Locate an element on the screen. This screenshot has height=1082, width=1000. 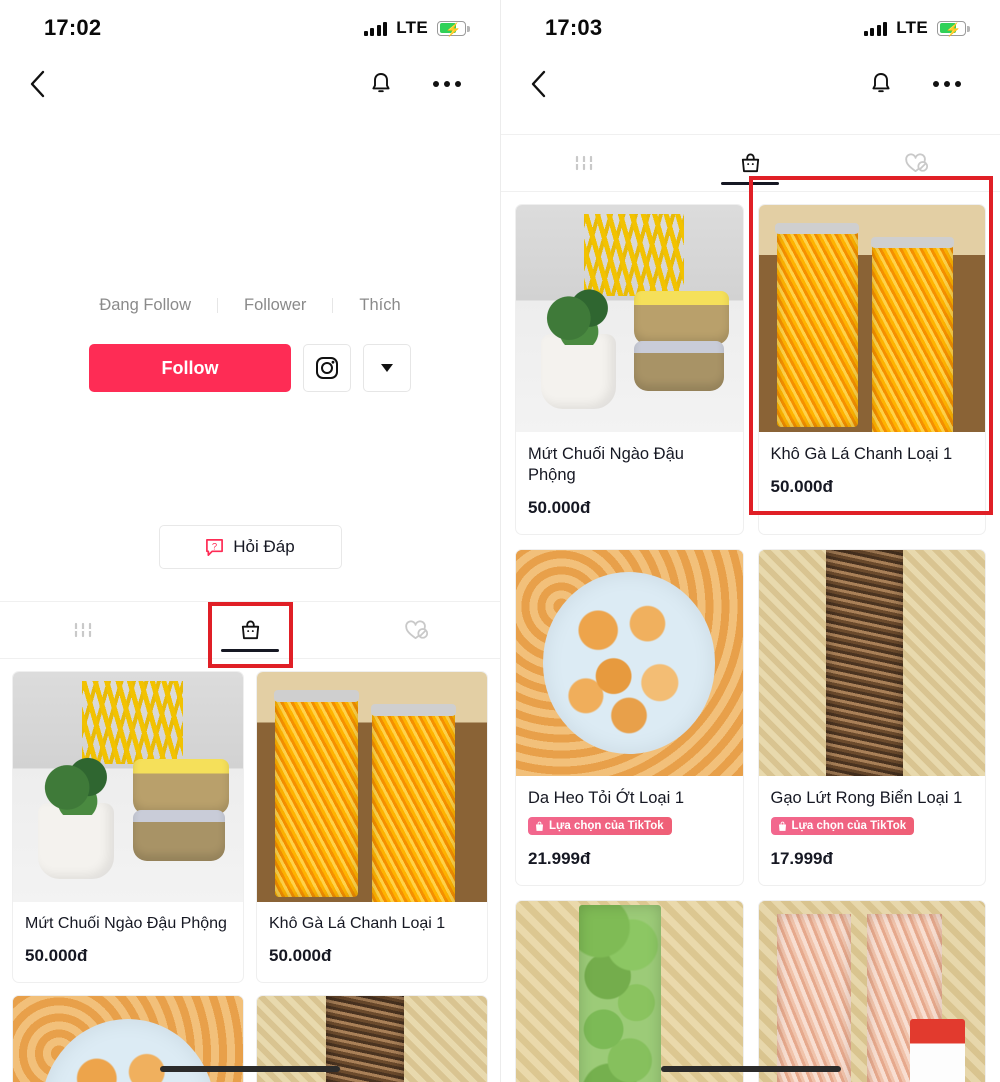
profile-actions: Follow is located at coordinates (250, 368).